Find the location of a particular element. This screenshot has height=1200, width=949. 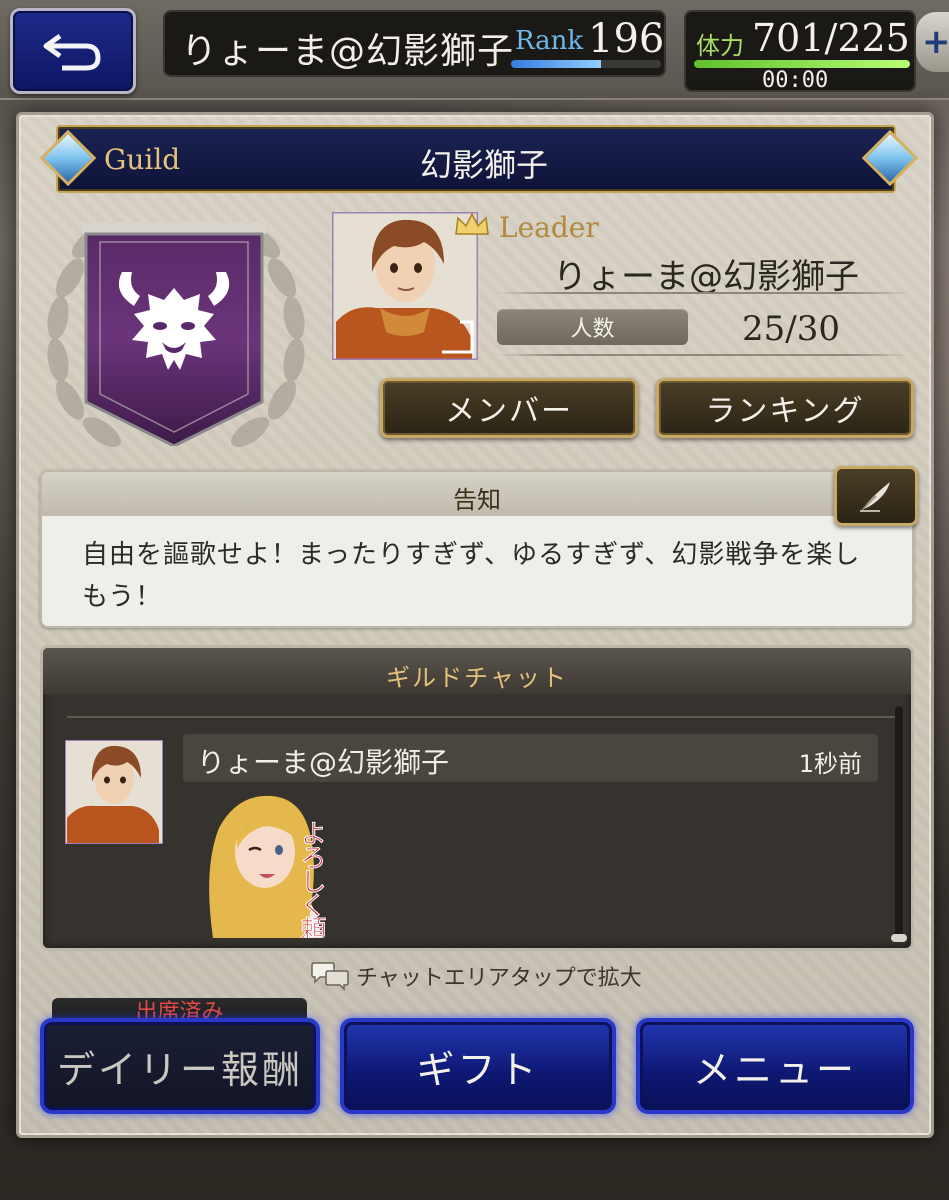

back-arrow-icon is located at coordinates (72, 52).